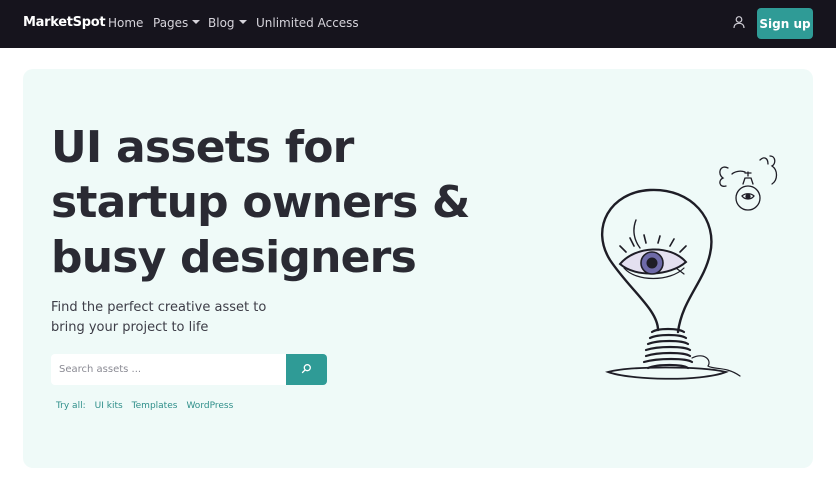 This screenshot has height=484, width=836. Describe the element at coordinates (155, 406) in the screenshot. I see `try-link-templates: Templates` at that location.